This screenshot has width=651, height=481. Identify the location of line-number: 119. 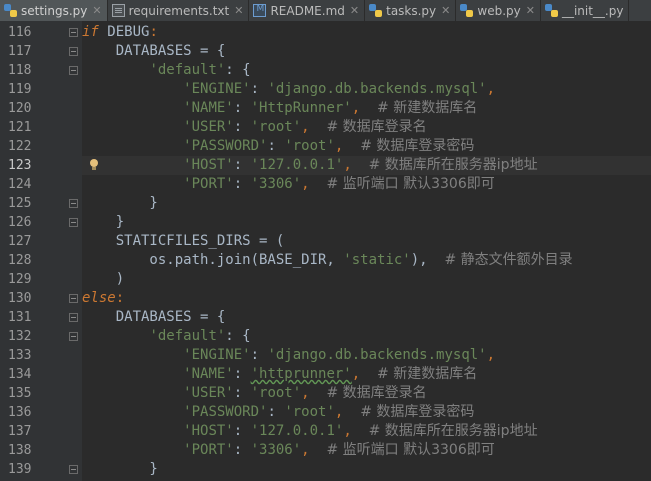
(20, 89).